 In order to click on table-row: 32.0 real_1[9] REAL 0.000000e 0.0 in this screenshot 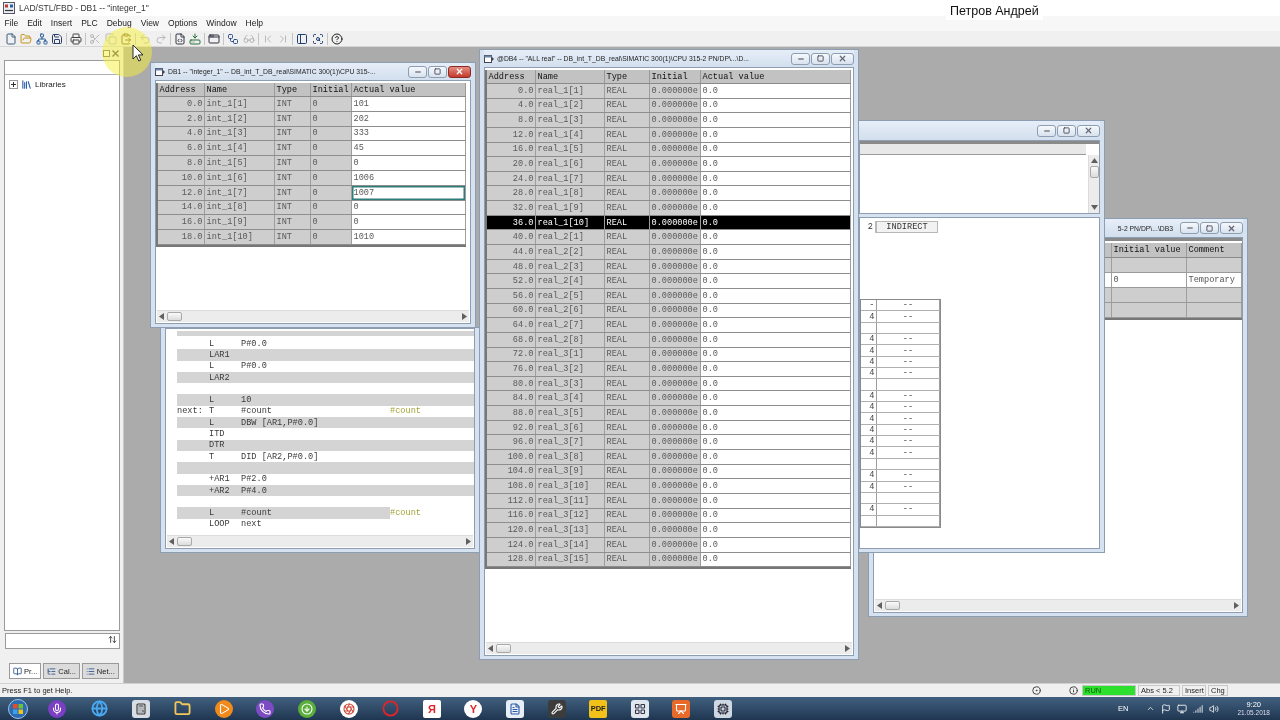, I will do `click(669, 208)`.